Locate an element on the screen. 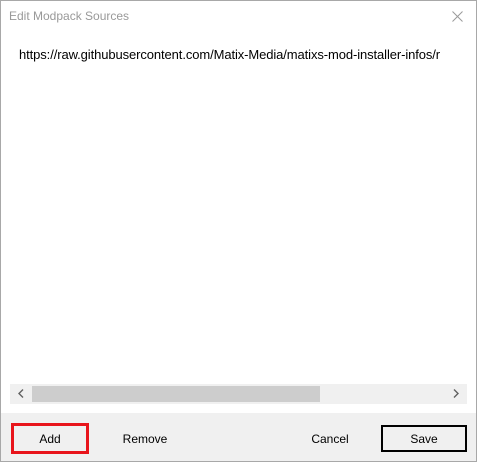  scroll-thumb is located at coordinates (176, 394).